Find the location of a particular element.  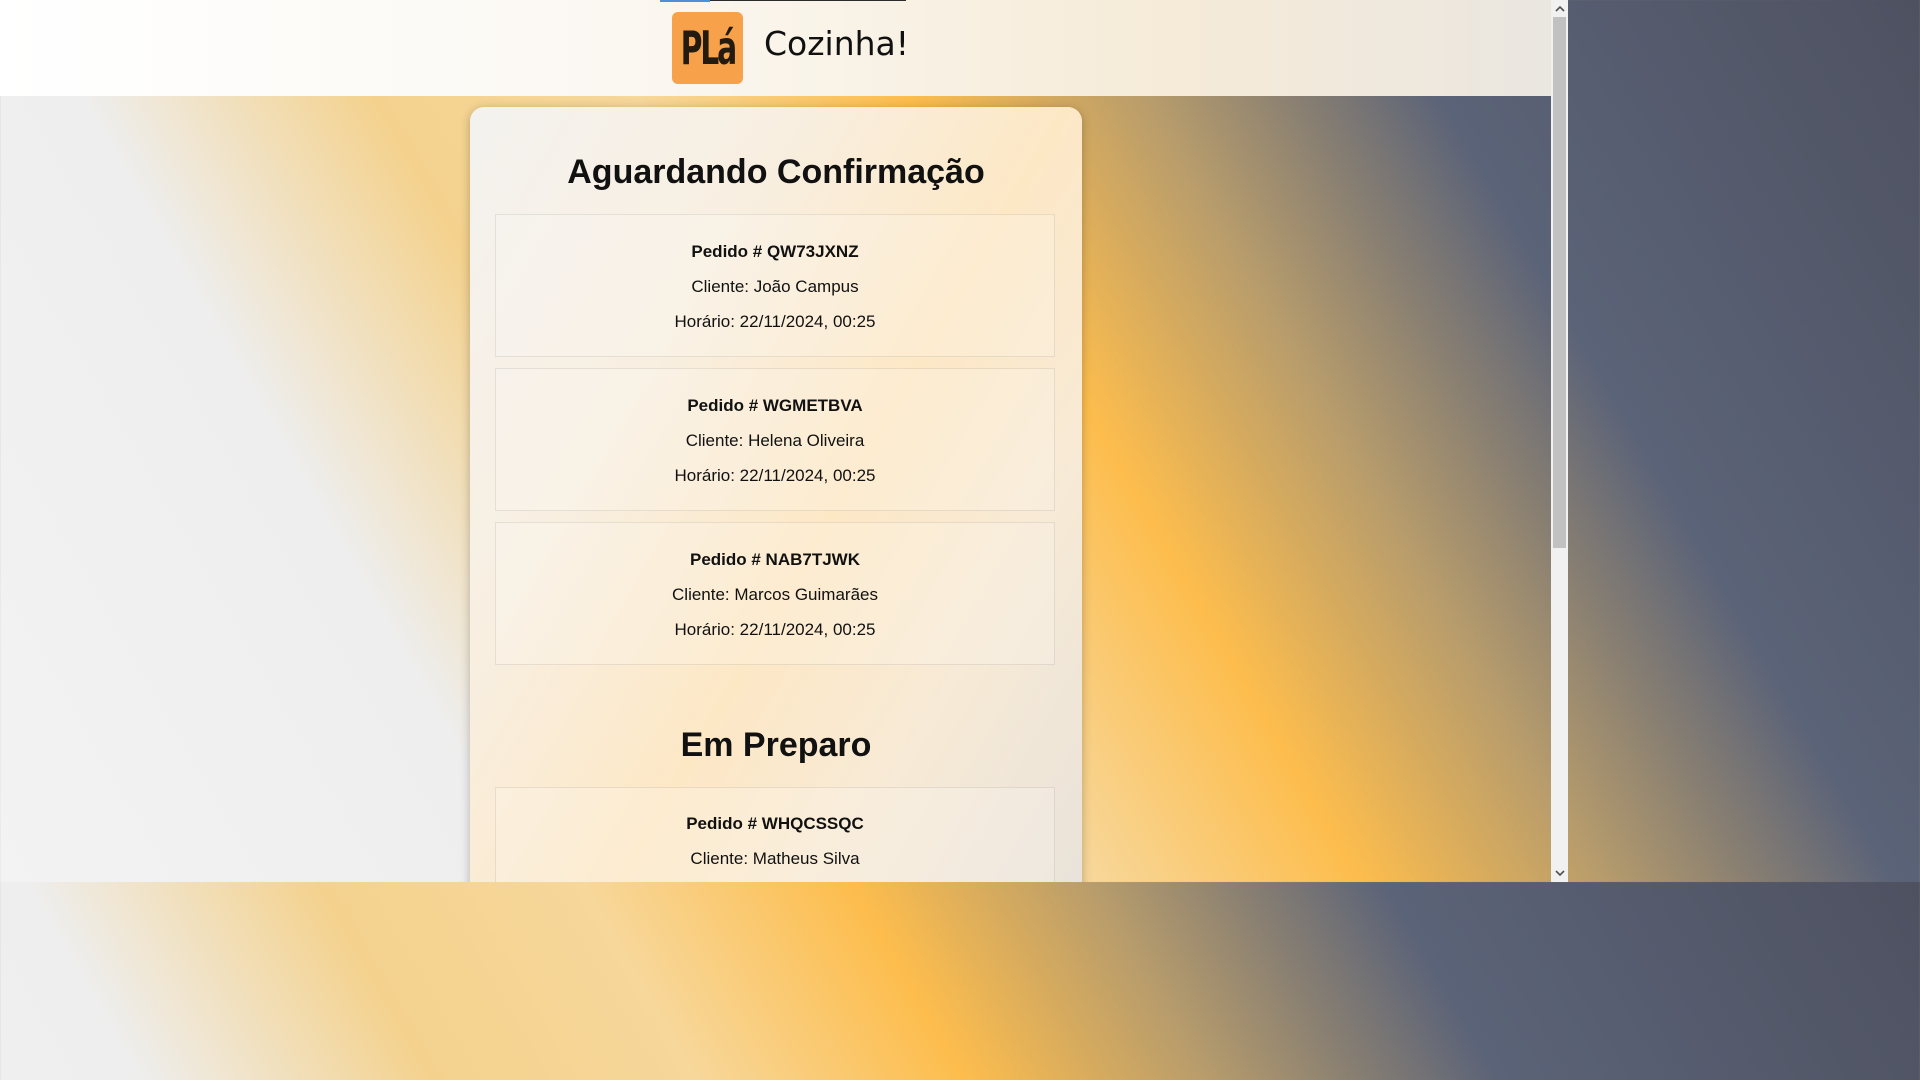

vertical-scrollbar is located at coordinates (1559, 441).